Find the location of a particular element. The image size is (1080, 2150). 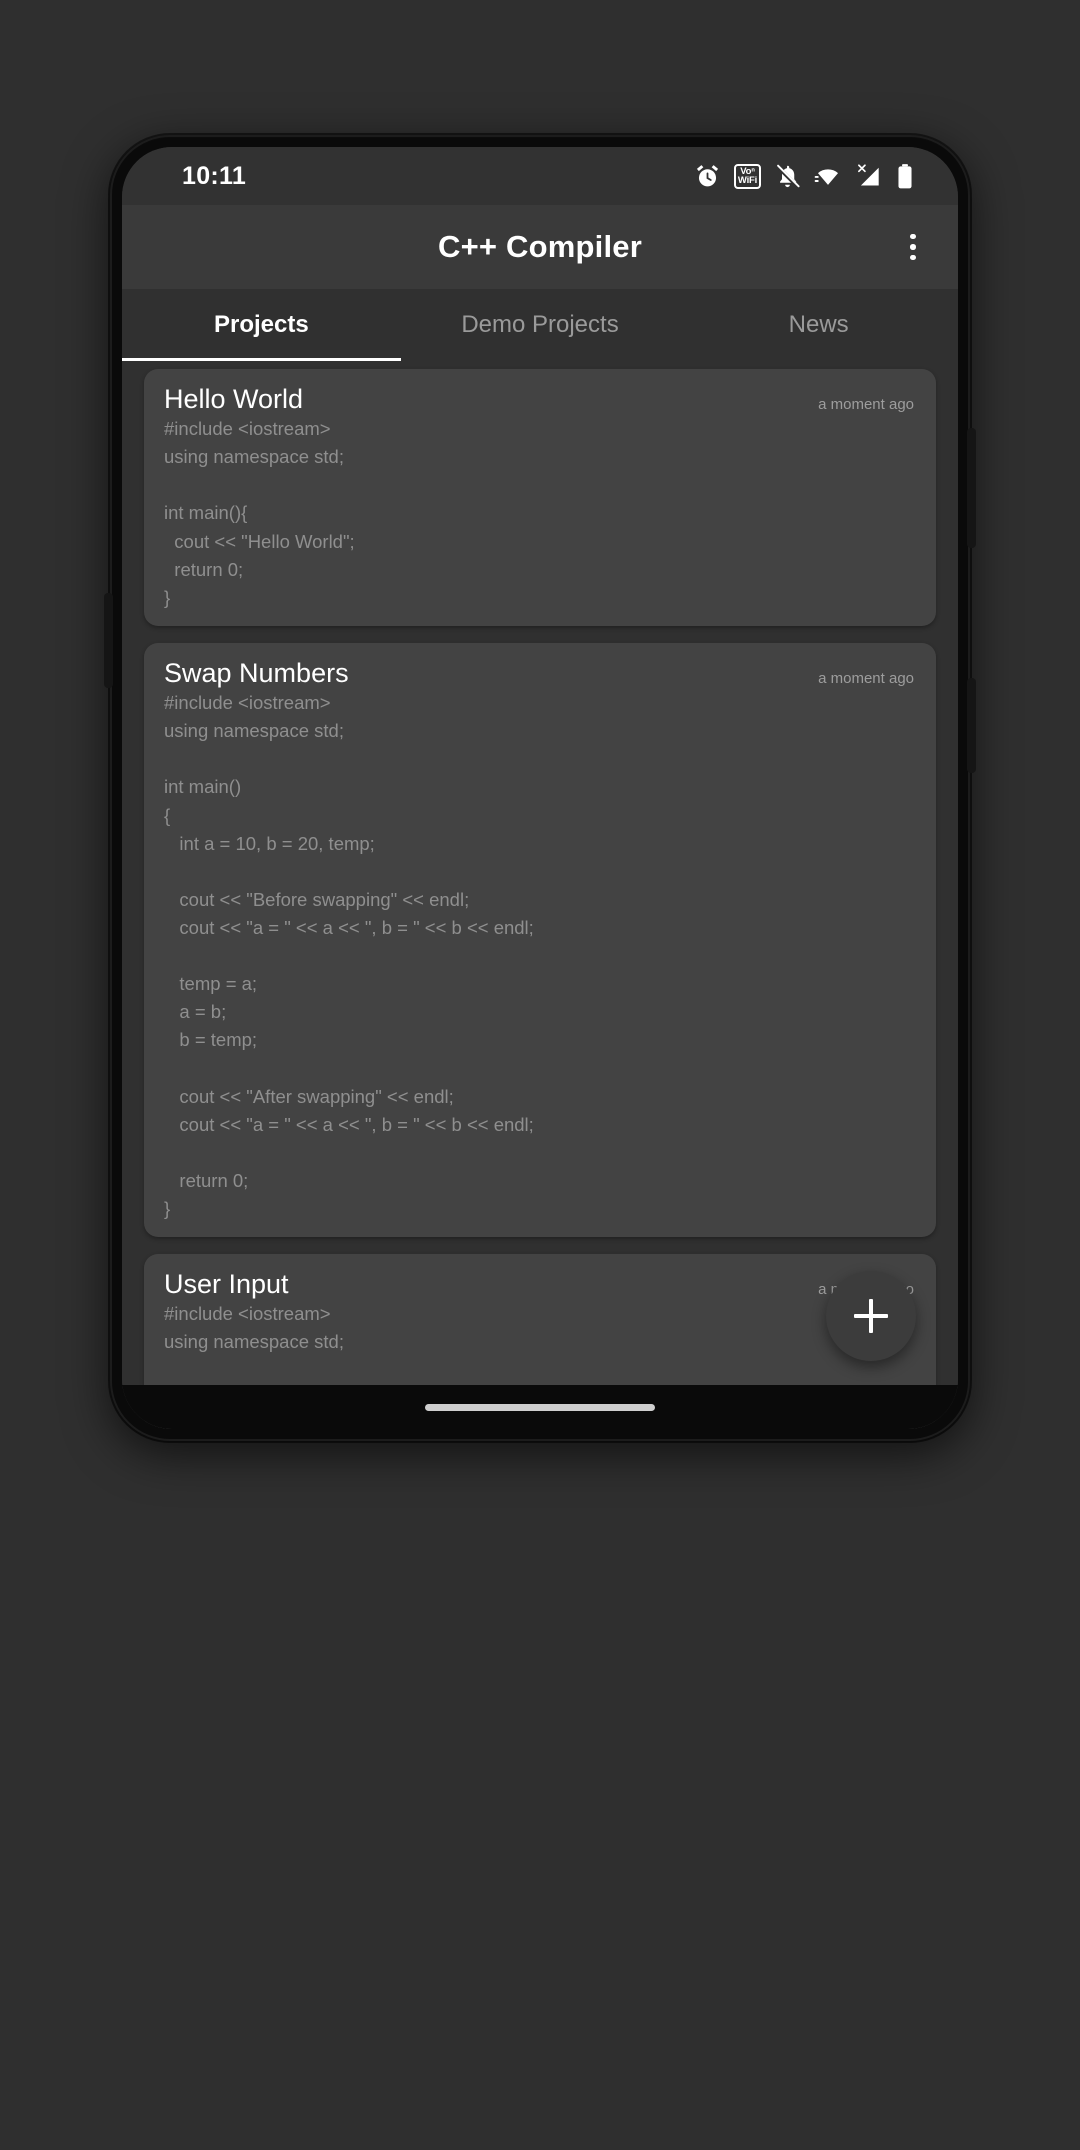

tab-projects: Projects is located at coordinates (261, 325).